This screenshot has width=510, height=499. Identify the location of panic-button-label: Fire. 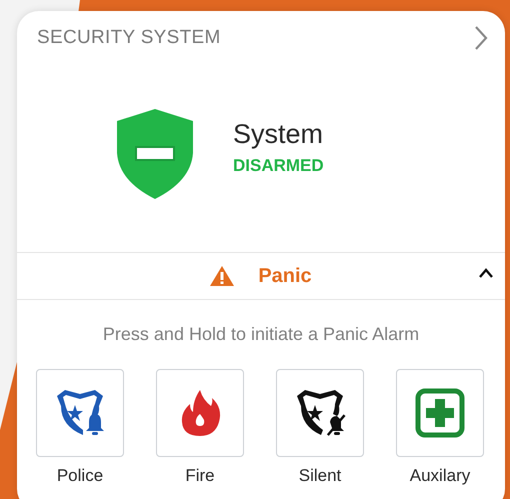
(200, 476).